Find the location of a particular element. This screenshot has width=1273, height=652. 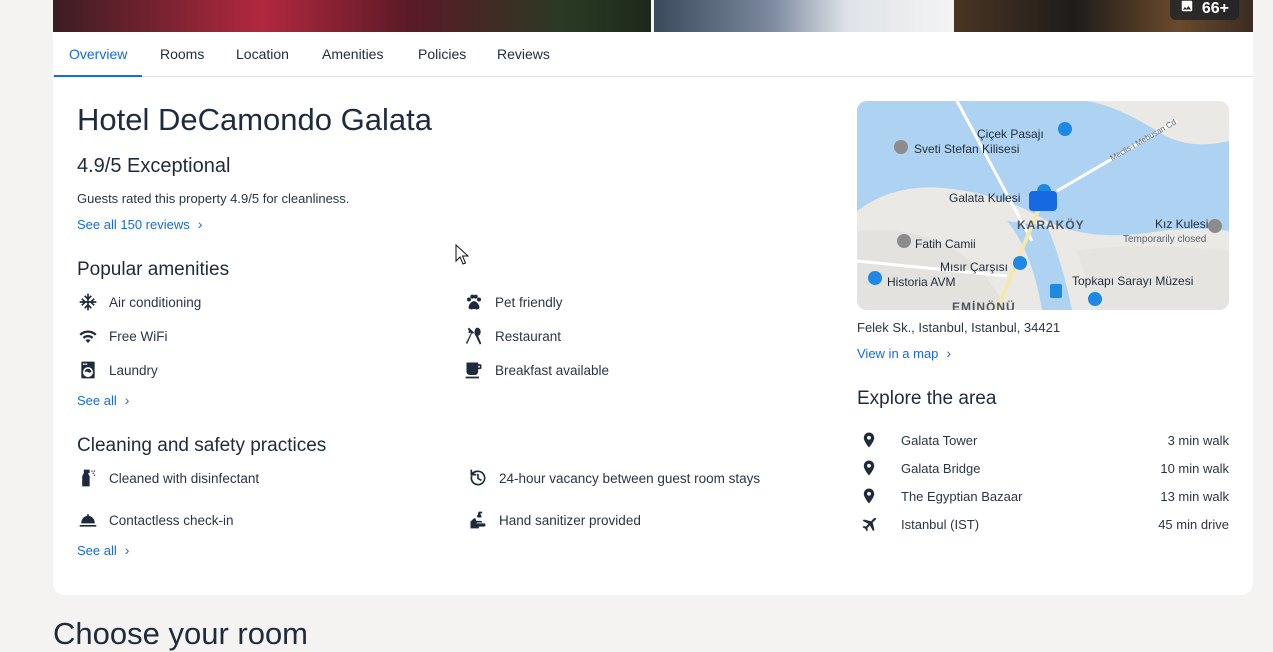

amenities-see-all-link: See all › is located at coordinates (103, 400).